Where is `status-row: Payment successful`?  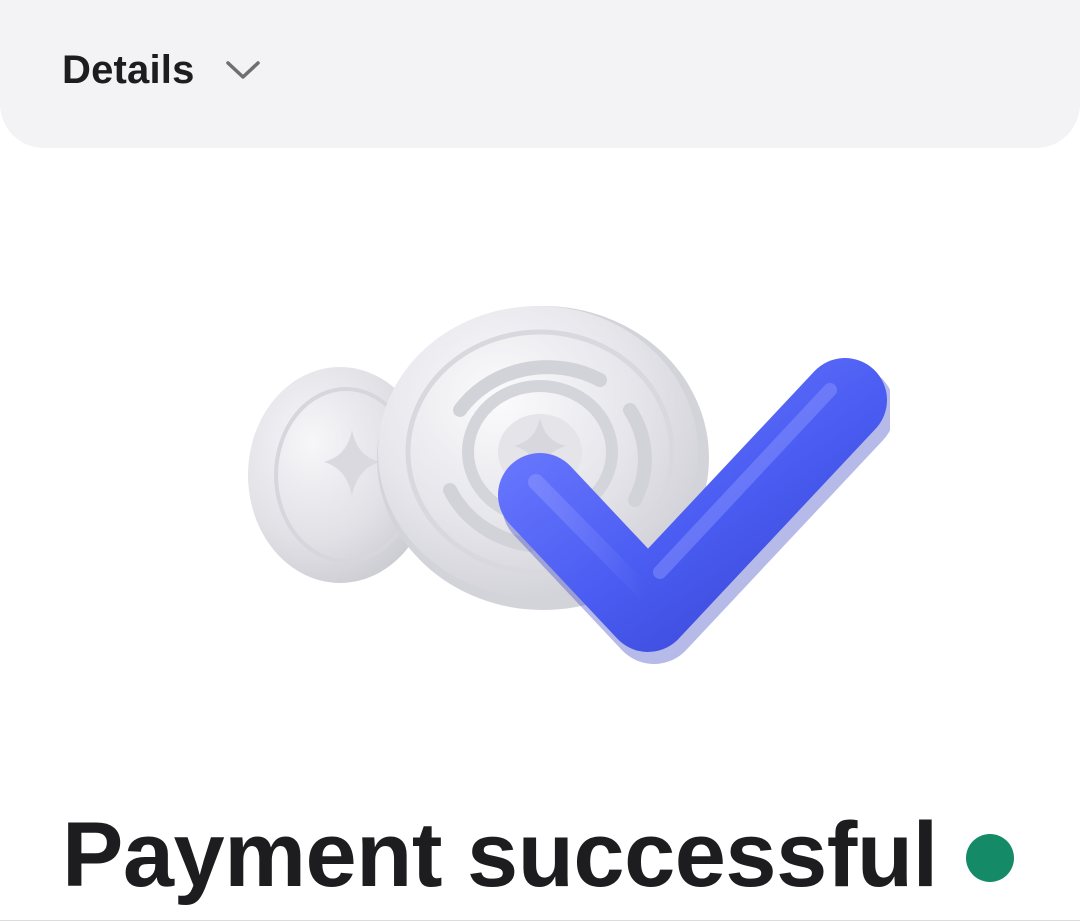 status-row: Payment successful is located at coordinates (538, 855).